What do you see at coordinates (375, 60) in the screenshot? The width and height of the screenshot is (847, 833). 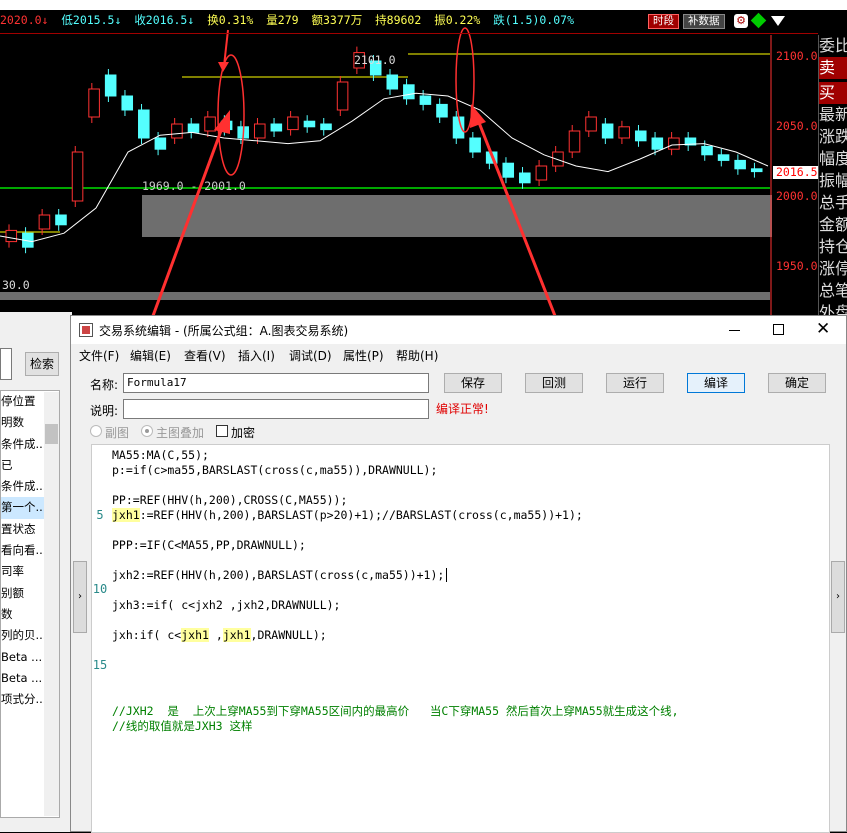 I see `high-annotation: 2101.0` at bounding box center [375, 60].